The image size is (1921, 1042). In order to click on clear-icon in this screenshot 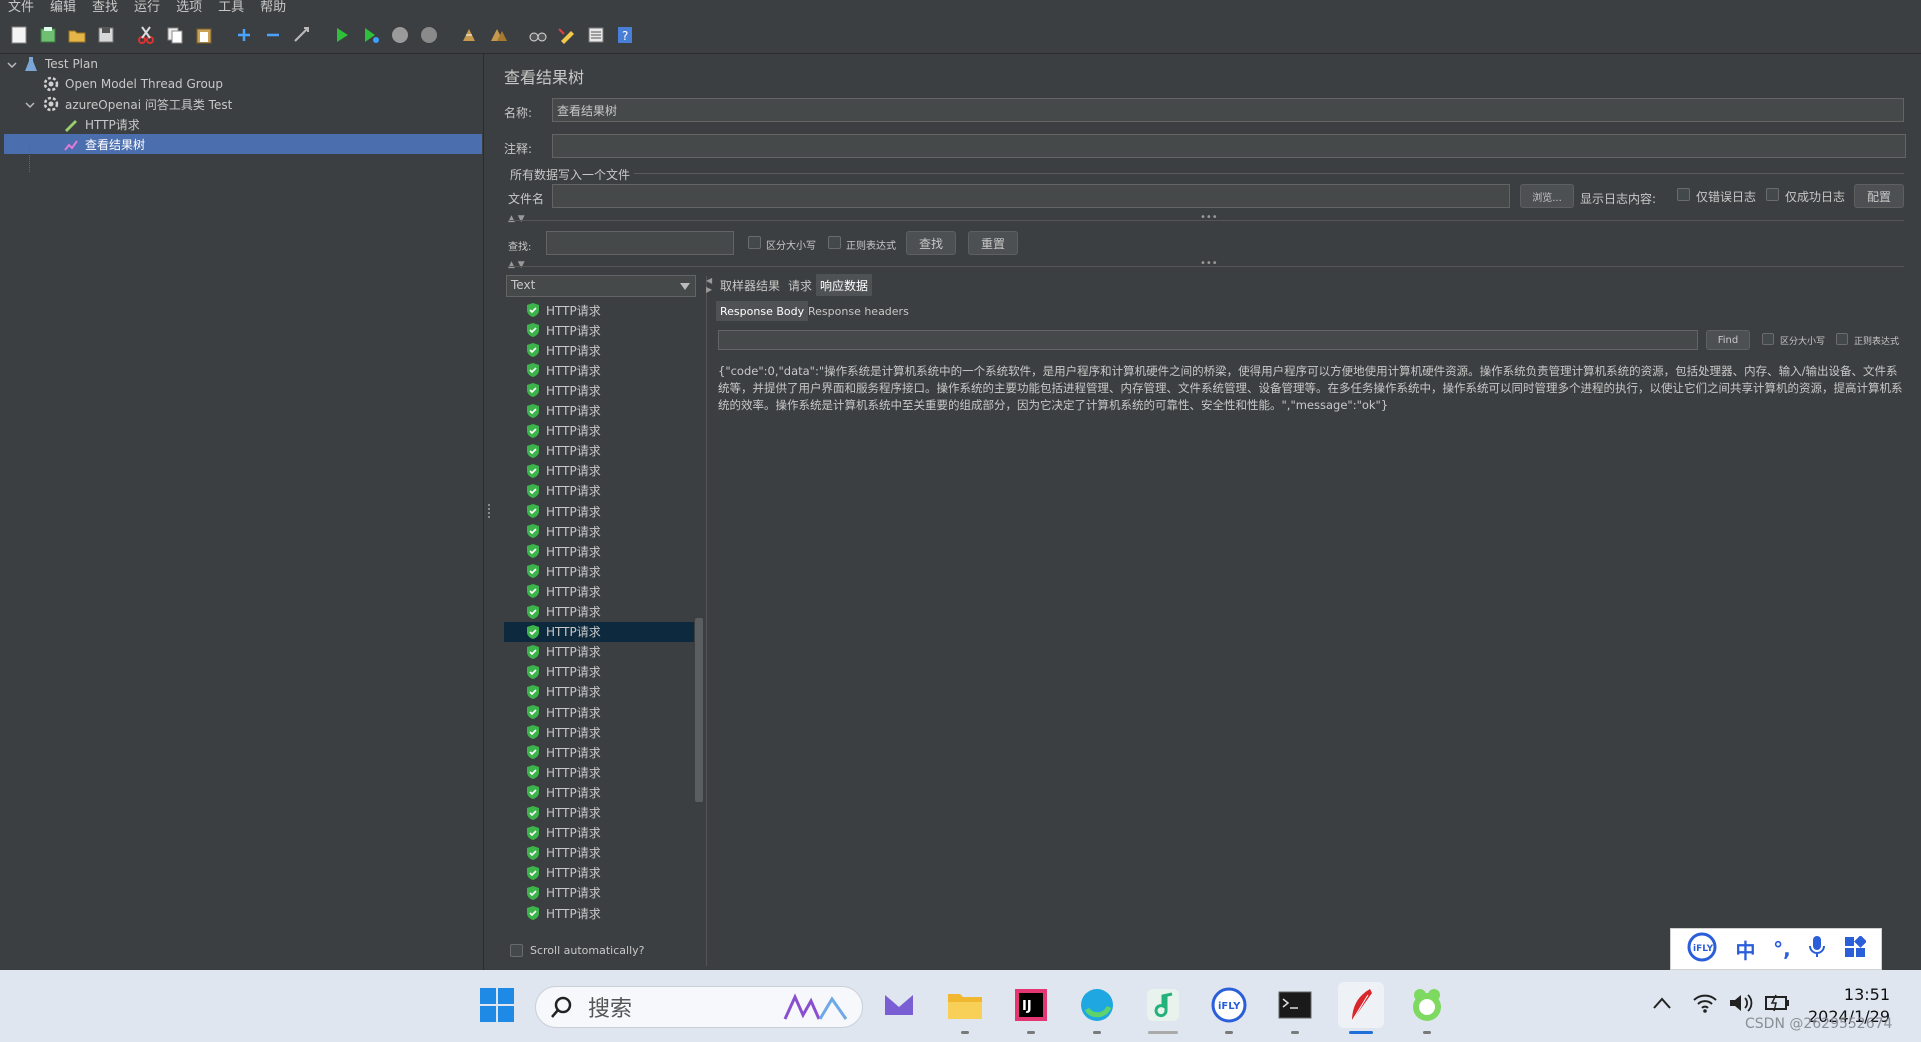, I will do `click(469, 35)`.